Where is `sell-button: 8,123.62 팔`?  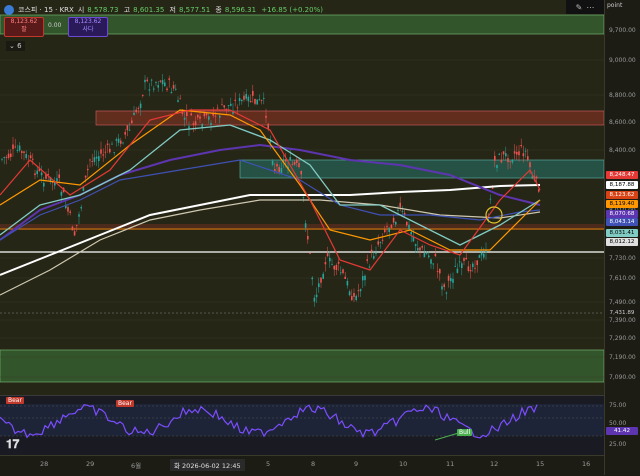 sell-button: 8,123.62 팔 is located at coordinates (24, 27).